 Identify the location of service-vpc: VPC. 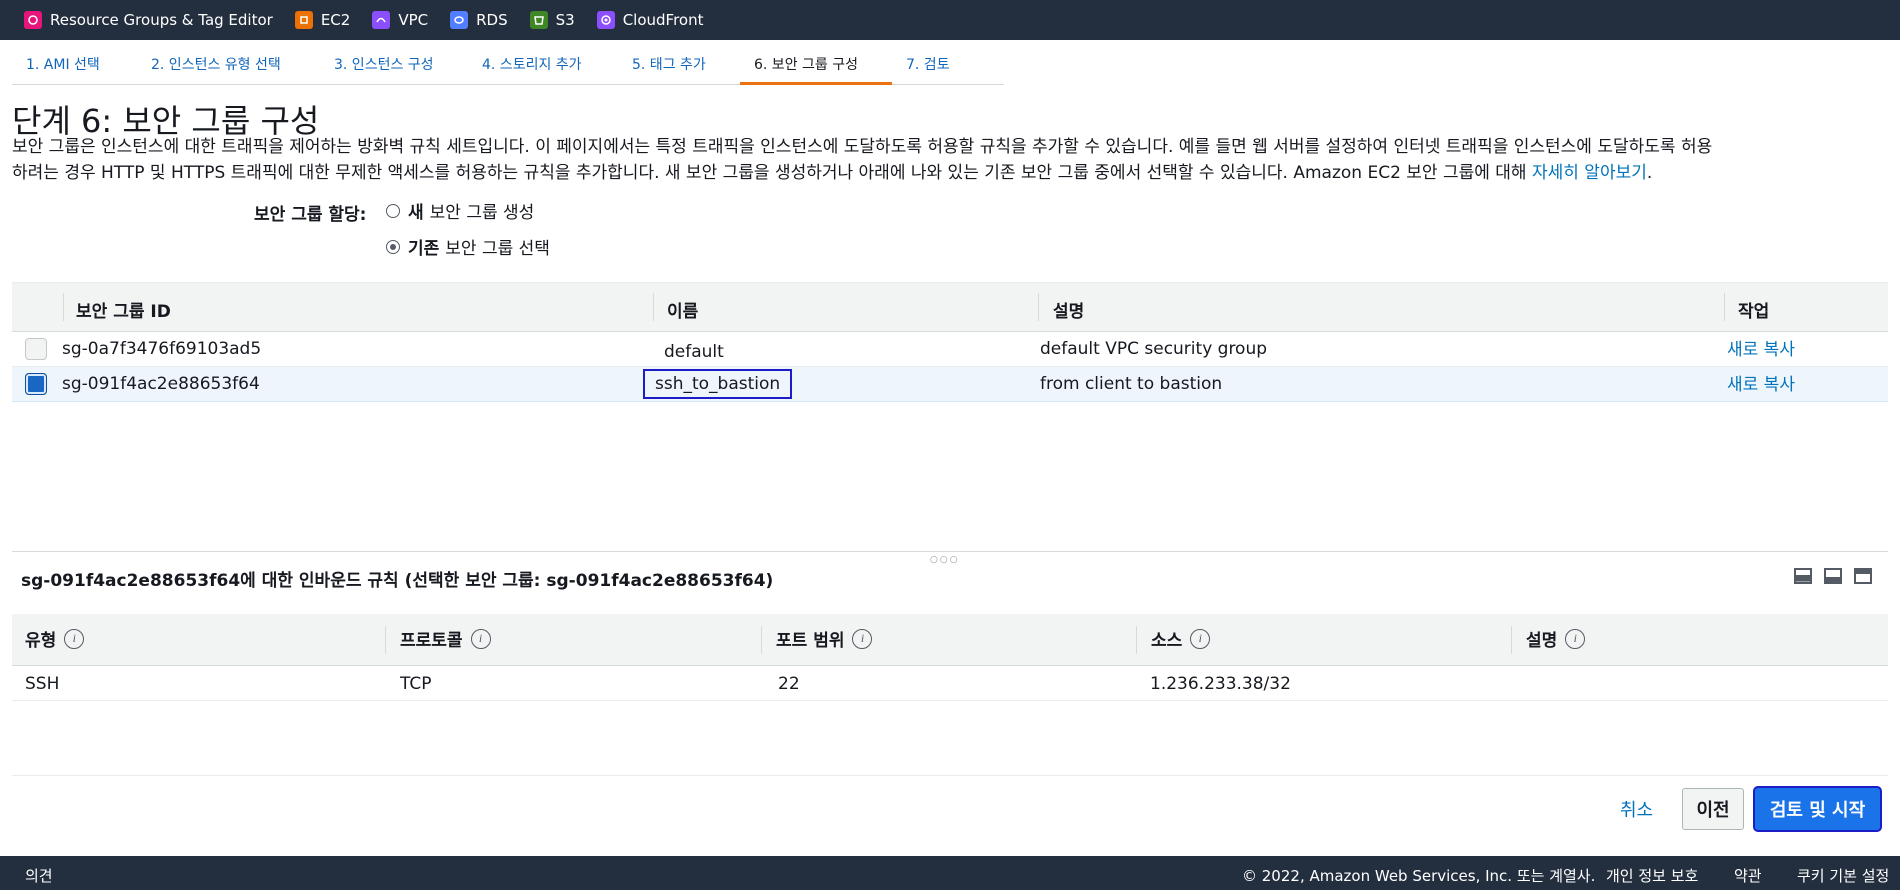
(400, 20).